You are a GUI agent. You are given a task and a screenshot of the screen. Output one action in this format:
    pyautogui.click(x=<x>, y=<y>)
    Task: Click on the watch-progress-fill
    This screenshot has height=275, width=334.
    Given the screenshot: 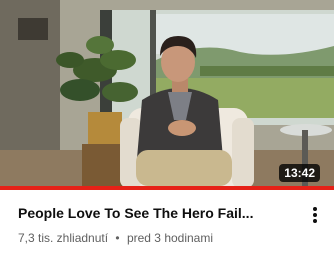 What is the action you would take?
    pyautogui.click(x=167, y=188)
    